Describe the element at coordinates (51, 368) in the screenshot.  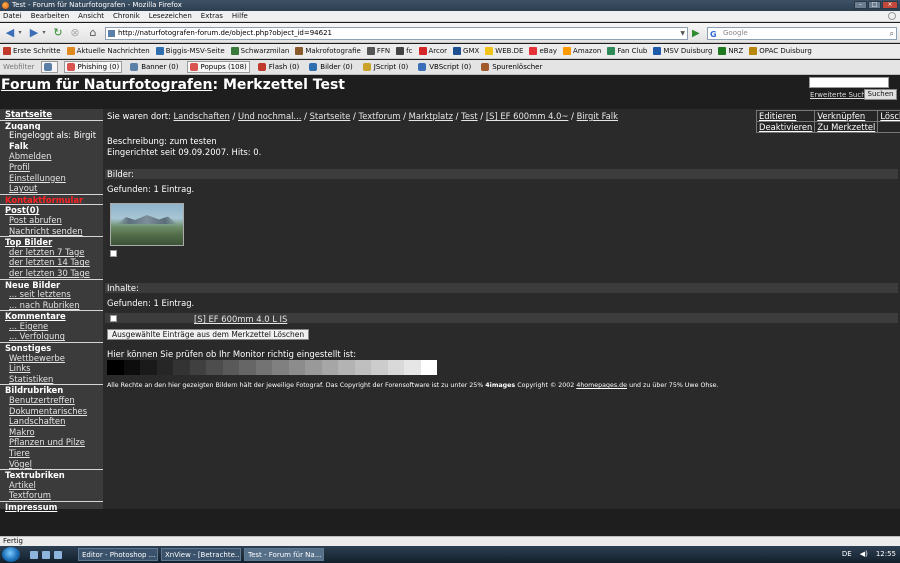
I see `sidebar-item-links: Links` at that location.